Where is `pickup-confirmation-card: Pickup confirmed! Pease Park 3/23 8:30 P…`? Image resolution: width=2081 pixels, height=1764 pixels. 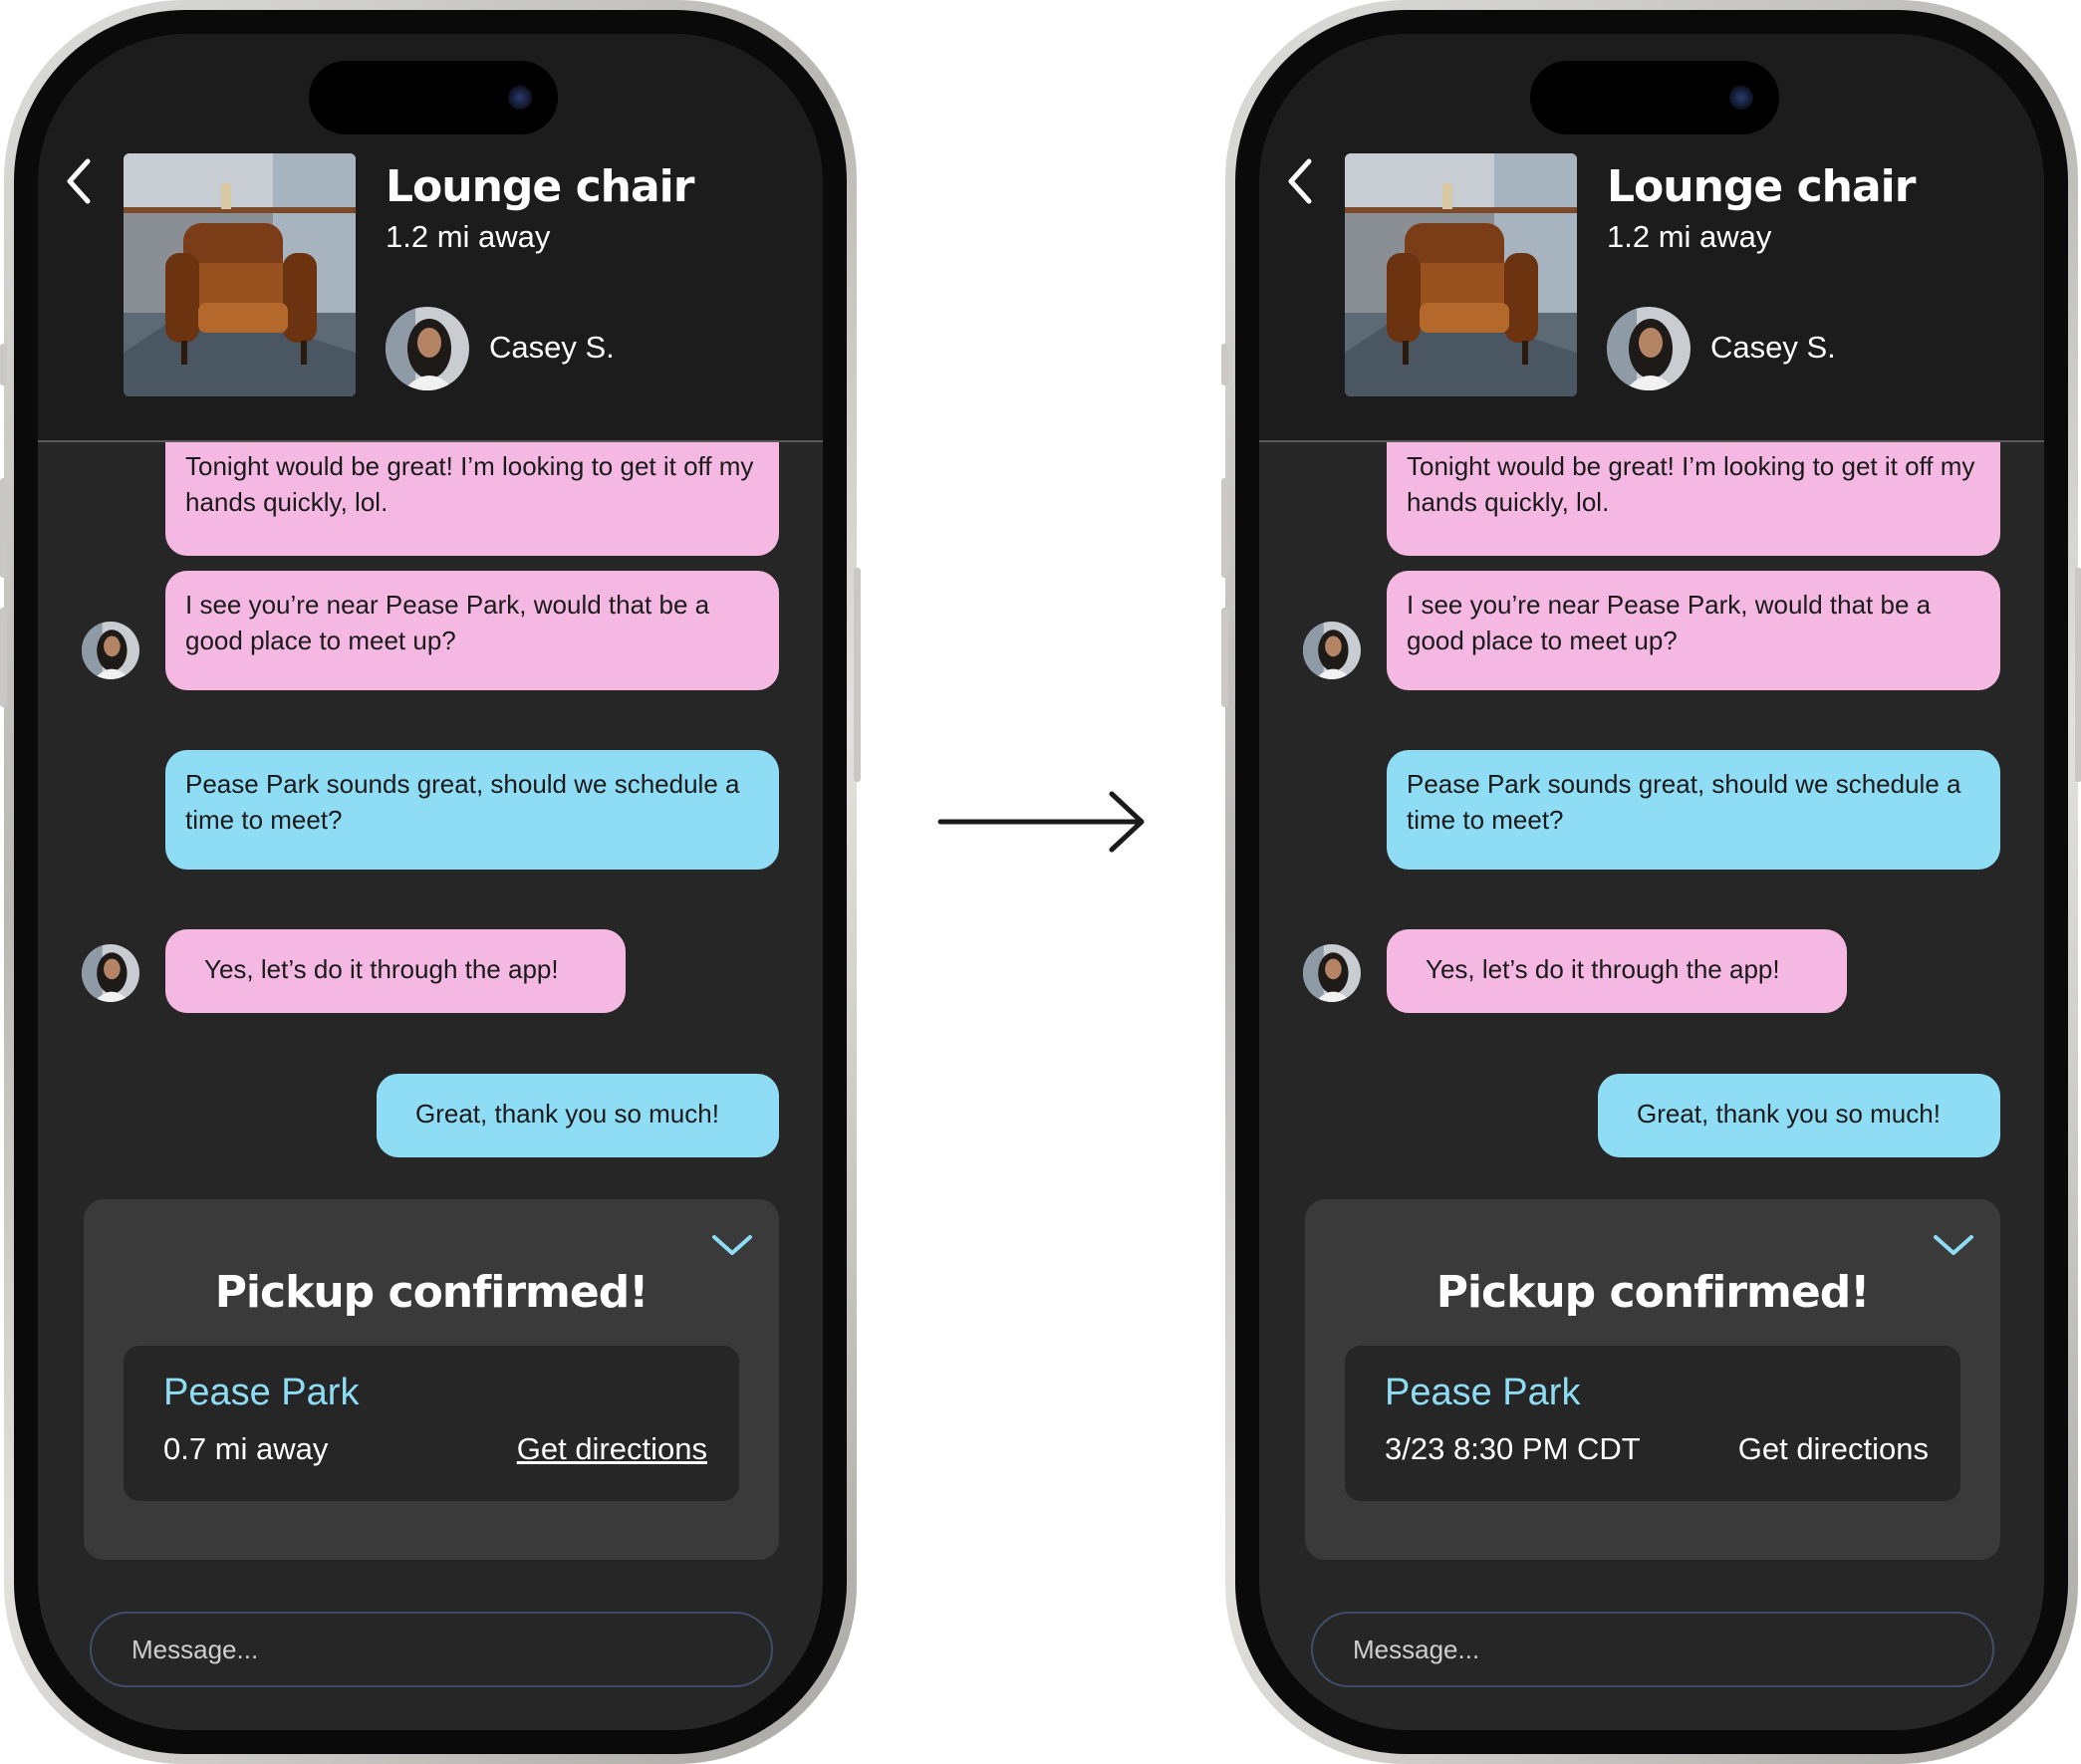
pickup-confirmation-card: Pickup confirmed! Pease Park 3/23 8:30 P… is located at coordinates (1652, 1379).